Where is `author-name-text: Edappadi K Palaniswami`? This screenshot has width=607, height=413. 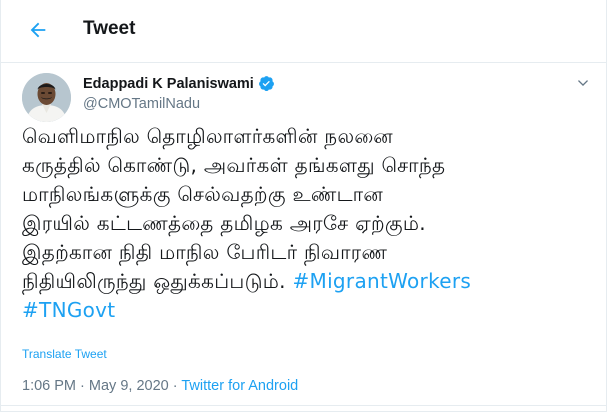
author-name-text: Edappadi K Palaniswami is located at coordinates (168, 83).